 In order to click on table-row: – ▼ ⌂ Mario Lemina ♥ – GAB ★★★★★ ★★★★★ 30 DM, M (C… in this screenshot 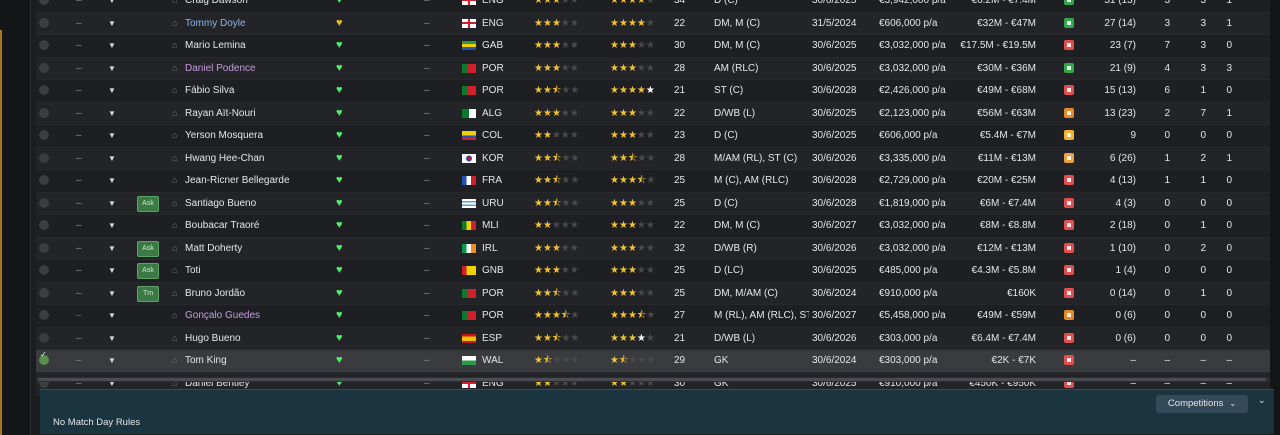, I will do `click(653, 46)`.